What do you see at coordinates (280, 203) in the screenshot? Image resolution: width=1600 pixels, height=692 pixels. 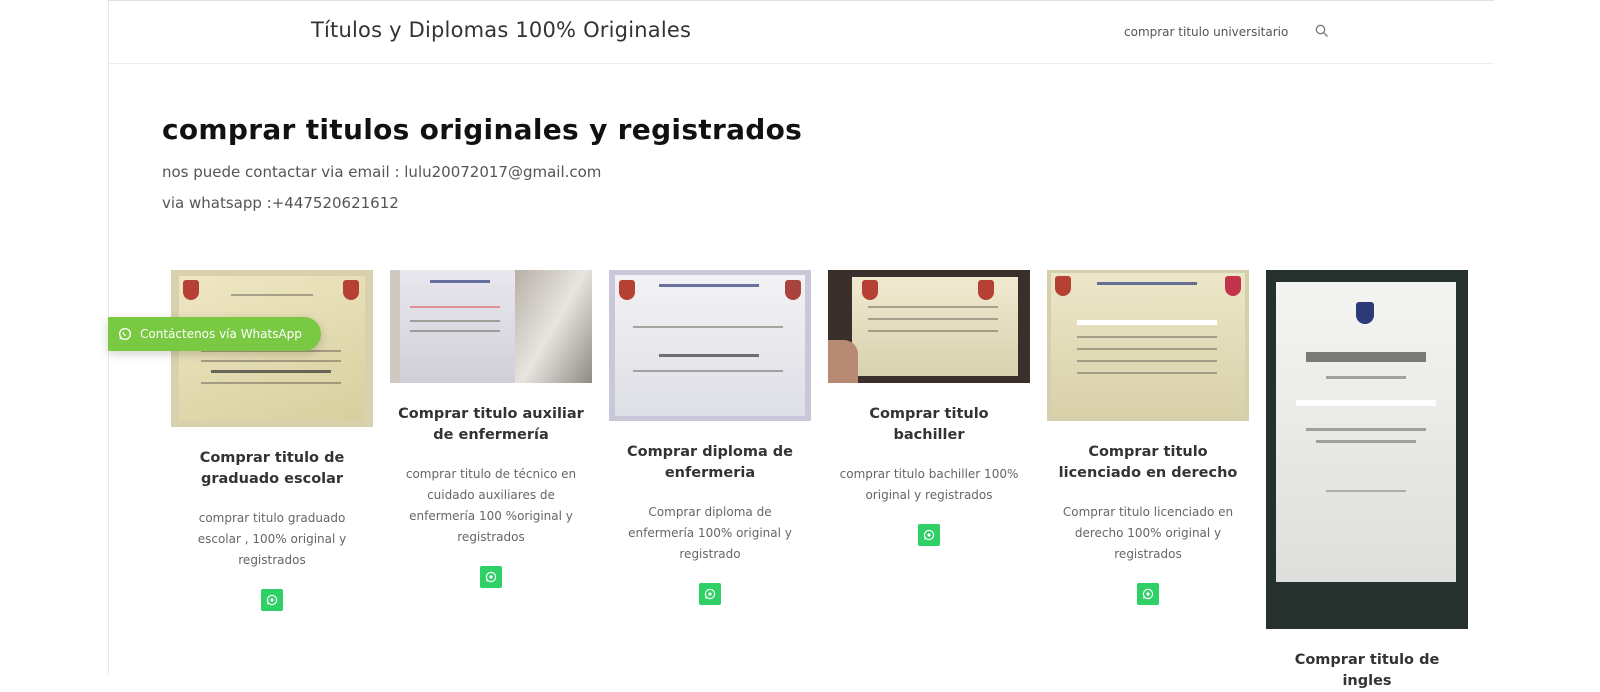 I see `contact-whatsapp-text: via whatsapp :+447520621612` at bounding box center [280, 203].